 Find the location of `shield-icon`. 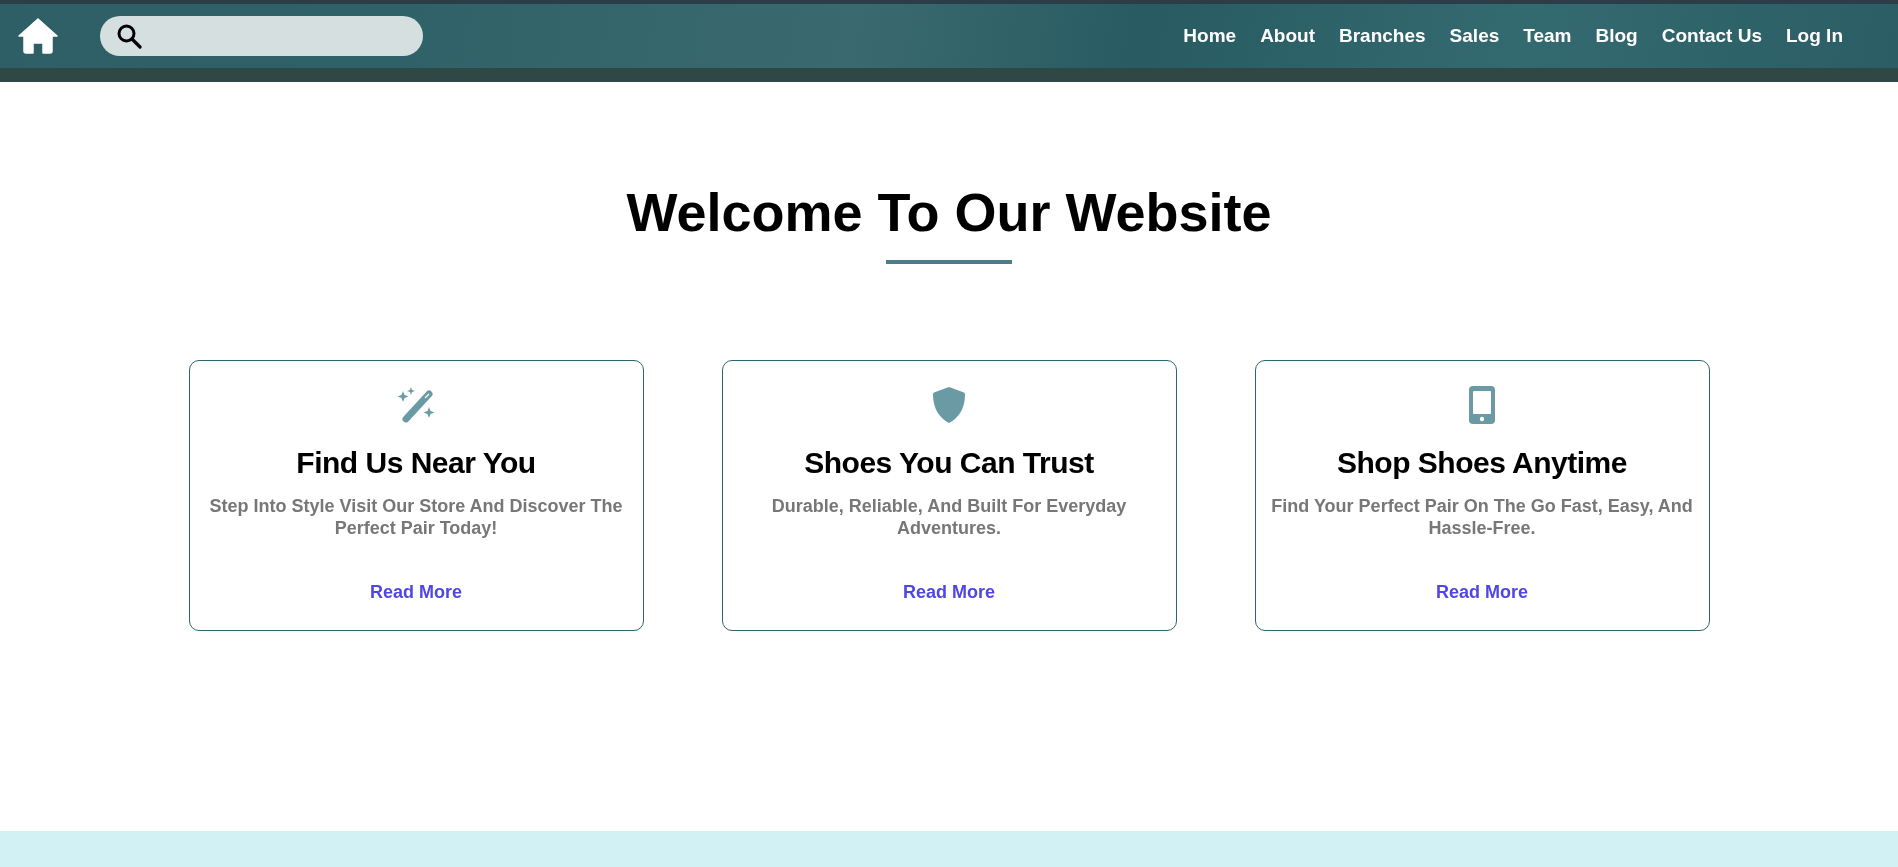

shield-icon is located at coordinates (949, 405).